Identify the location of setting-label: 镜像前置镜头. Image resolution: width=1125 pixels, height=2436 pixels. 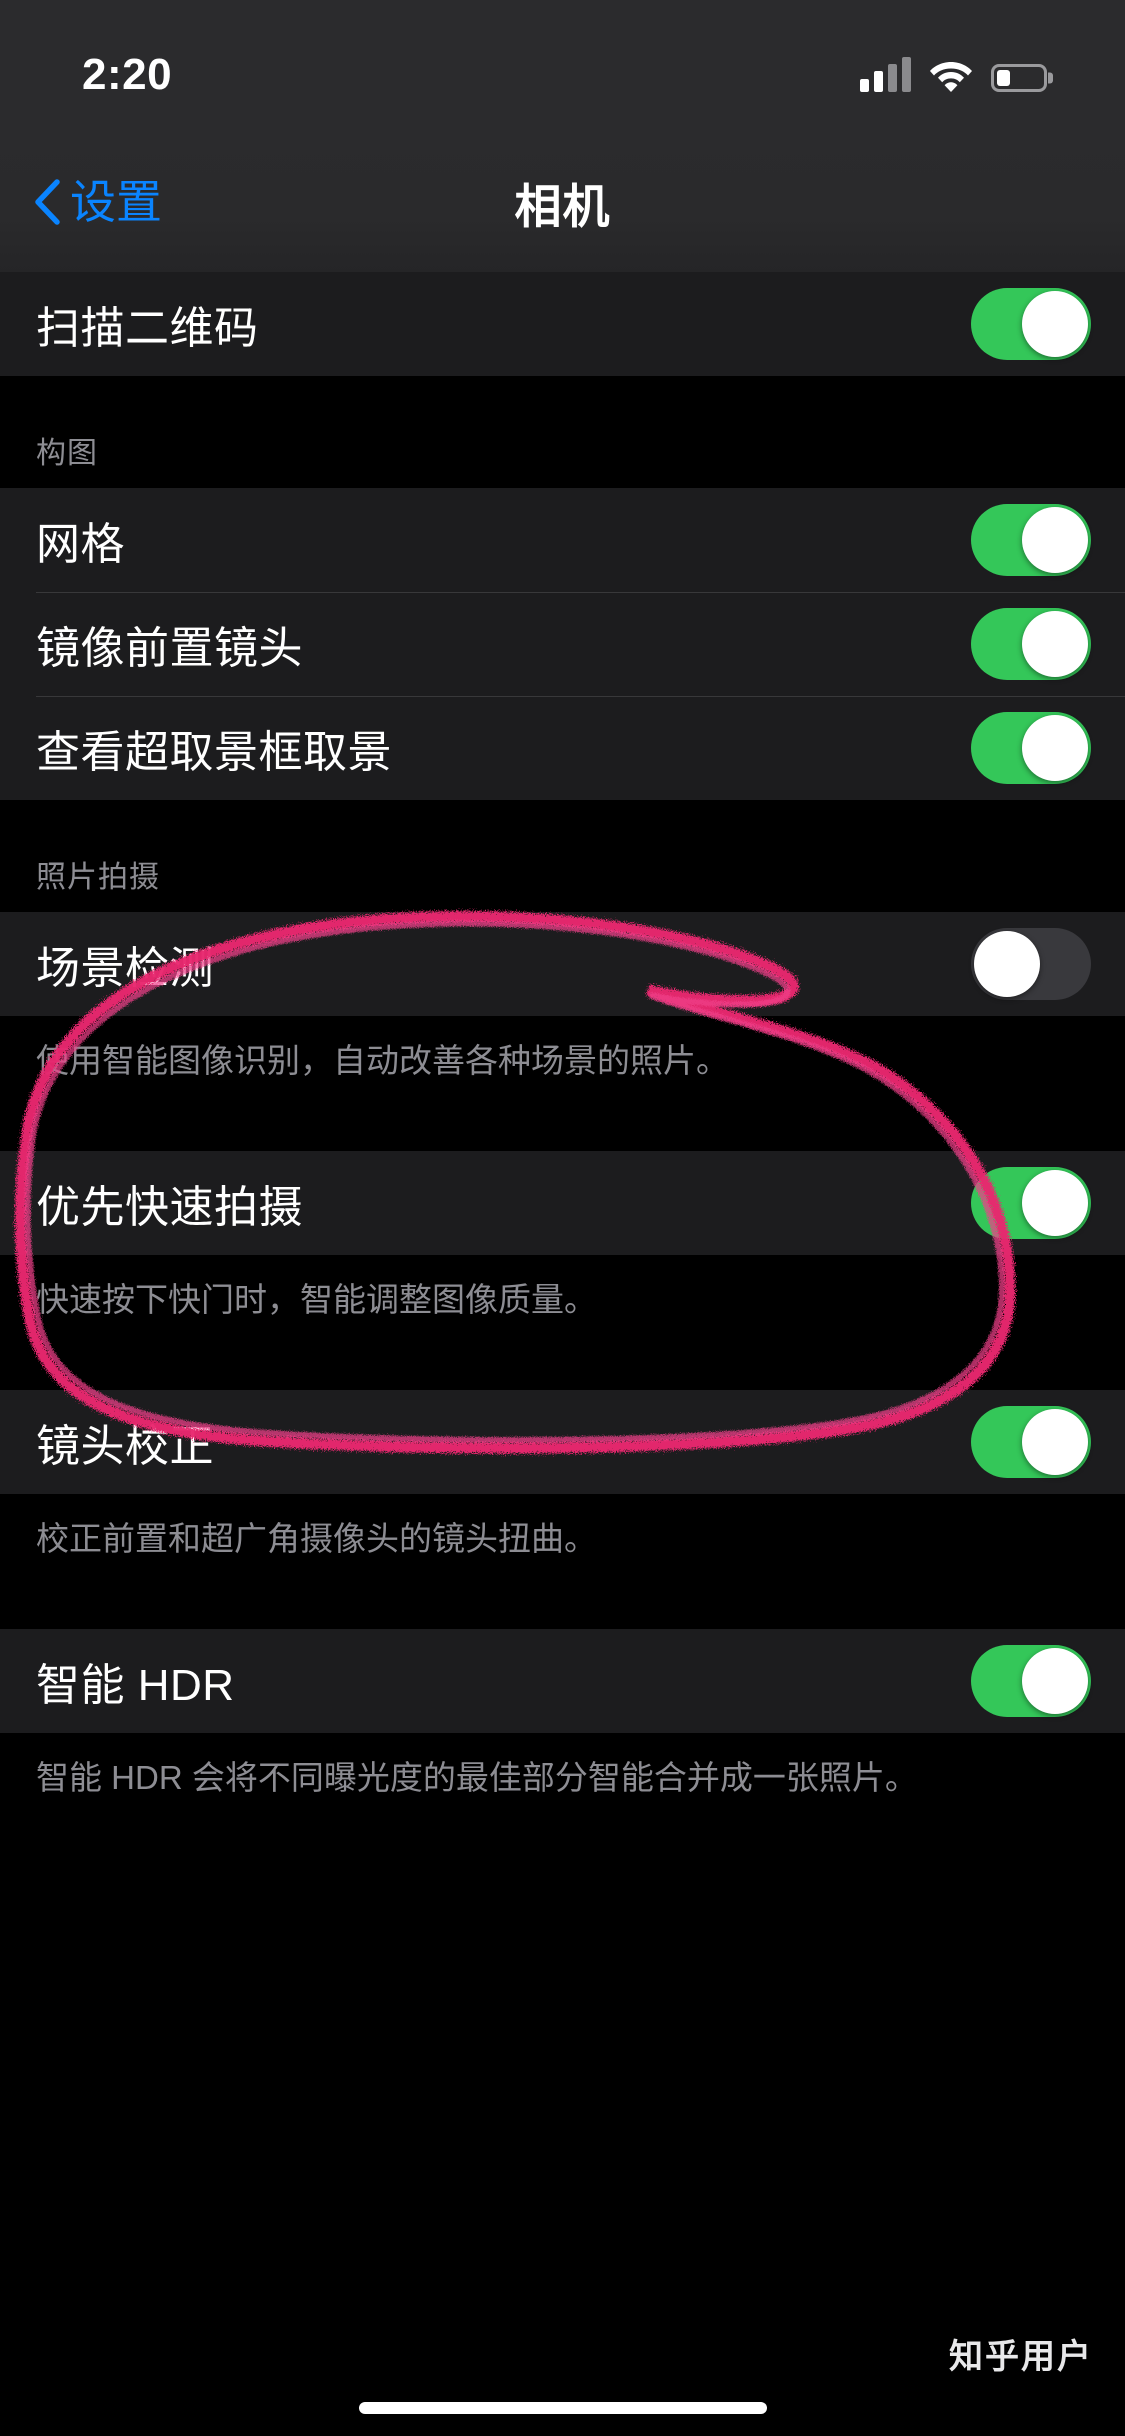
(169, 648).